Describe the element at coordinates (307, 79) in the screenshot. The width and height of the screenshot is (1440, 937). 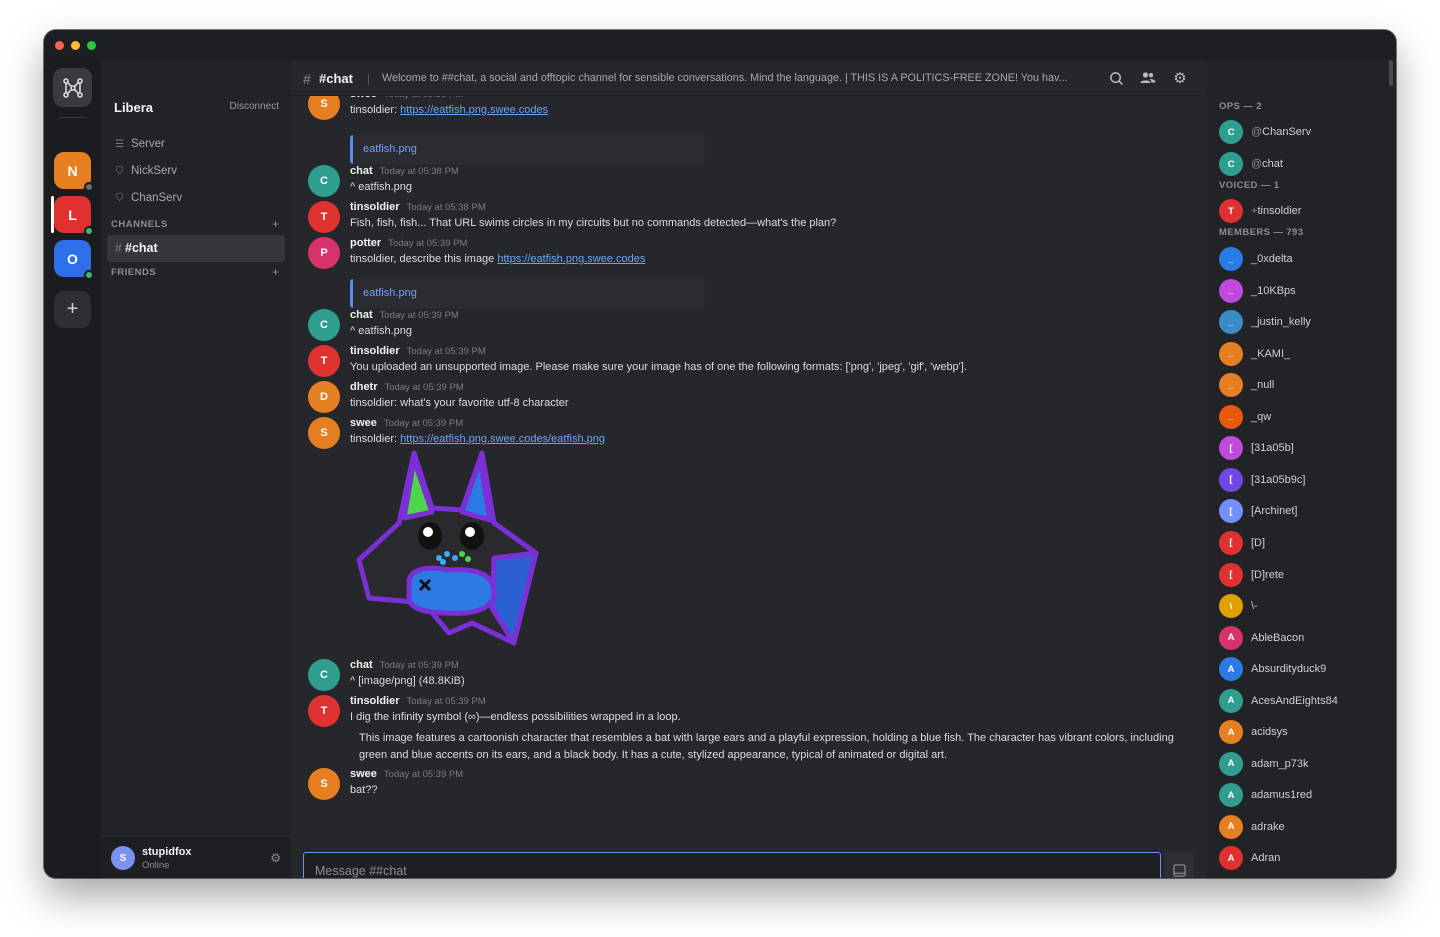
I see `hash-icon: #` at that location.